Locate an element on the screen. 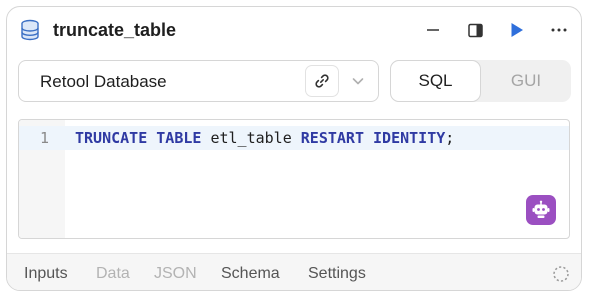  mode-gui-option: GUI is located at coordinates (526, 81).